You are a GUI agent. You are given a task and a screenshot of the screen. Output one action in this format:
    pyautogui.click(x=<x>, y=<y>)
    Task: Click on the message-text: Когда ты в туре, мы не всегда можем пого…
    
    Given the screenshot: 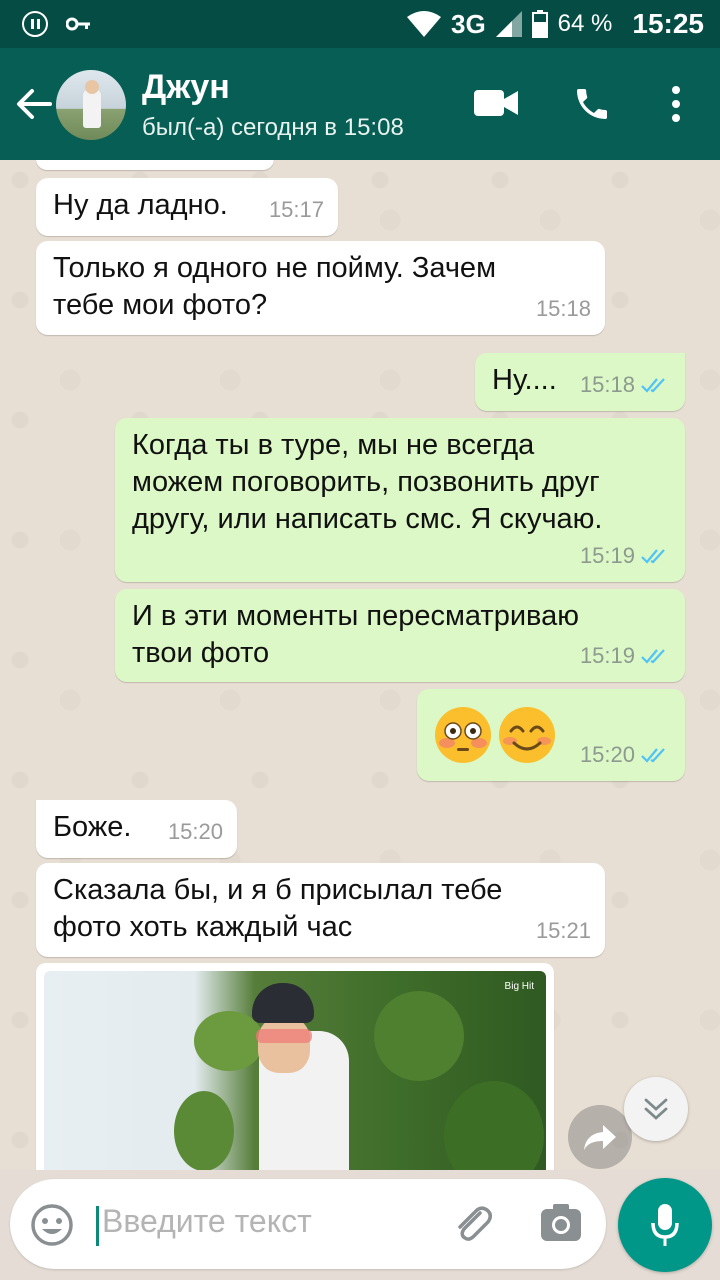 What is the action you would take?
    pyautogui.click(x=367, y=482)
    